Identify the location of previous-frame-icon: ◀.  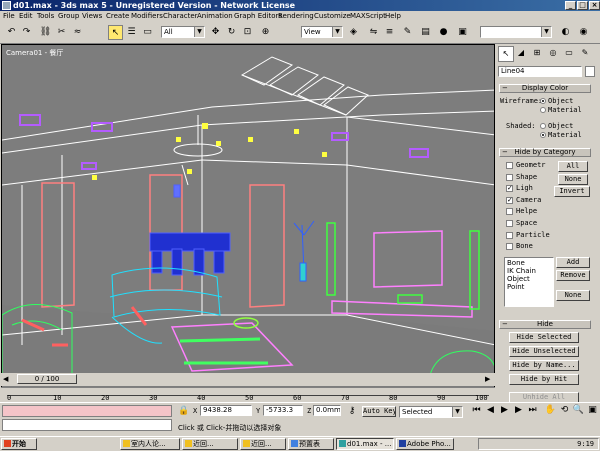
(490, 410).